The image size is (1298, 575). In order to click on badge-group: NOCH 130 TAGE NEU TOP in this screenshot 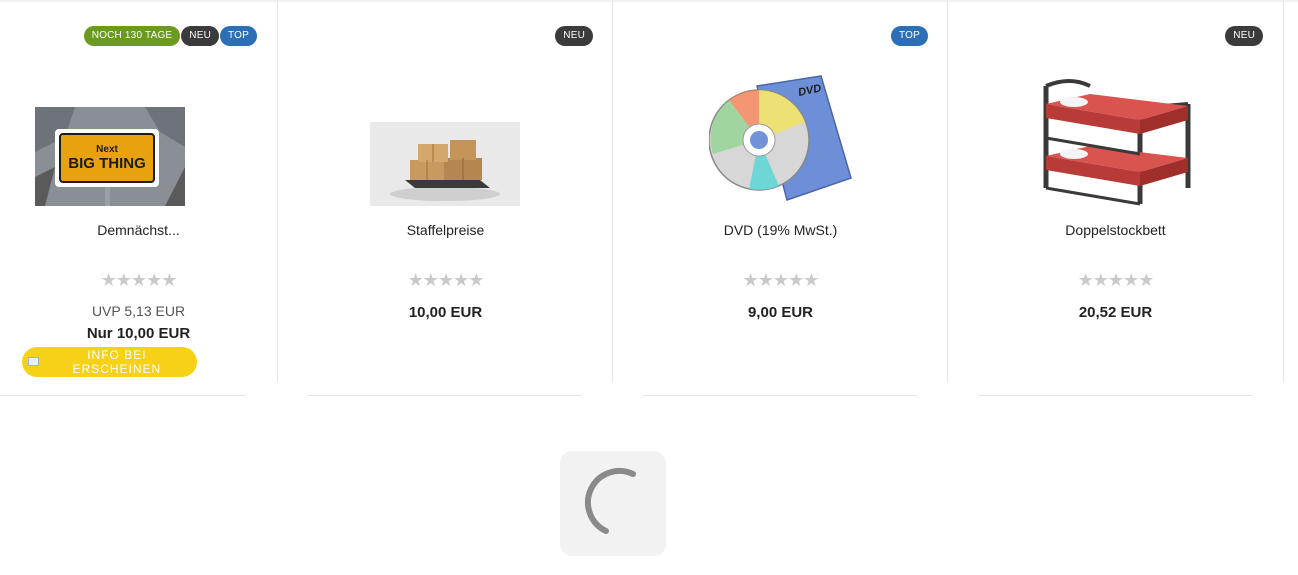, I will do `click(170, 36)`.